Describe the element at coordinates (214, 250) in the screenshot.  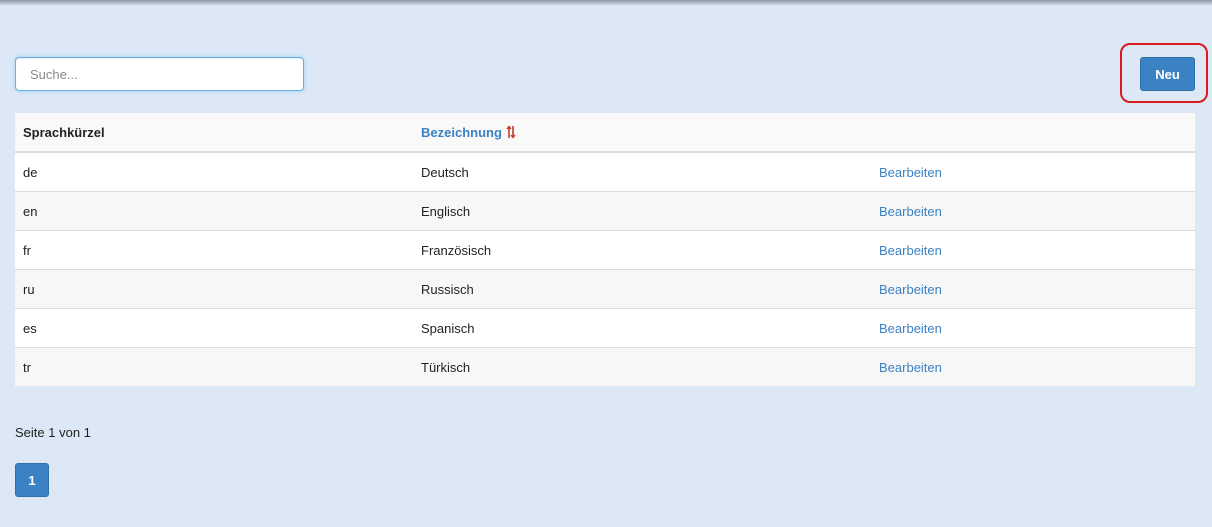
I see `cell-code: fr` at that location.